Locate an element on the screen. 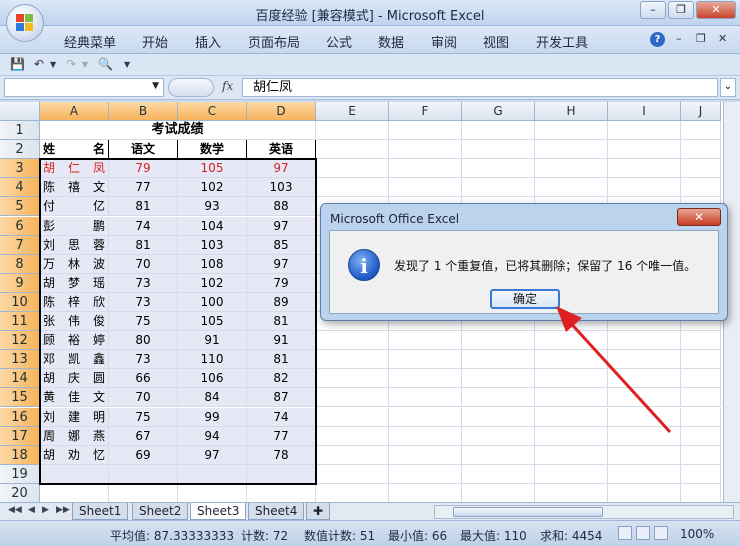 Image resolution: width=740 pixels, height=546 pixels. ribbon-close-icon: ✕ is located at coordinates (722, 38).